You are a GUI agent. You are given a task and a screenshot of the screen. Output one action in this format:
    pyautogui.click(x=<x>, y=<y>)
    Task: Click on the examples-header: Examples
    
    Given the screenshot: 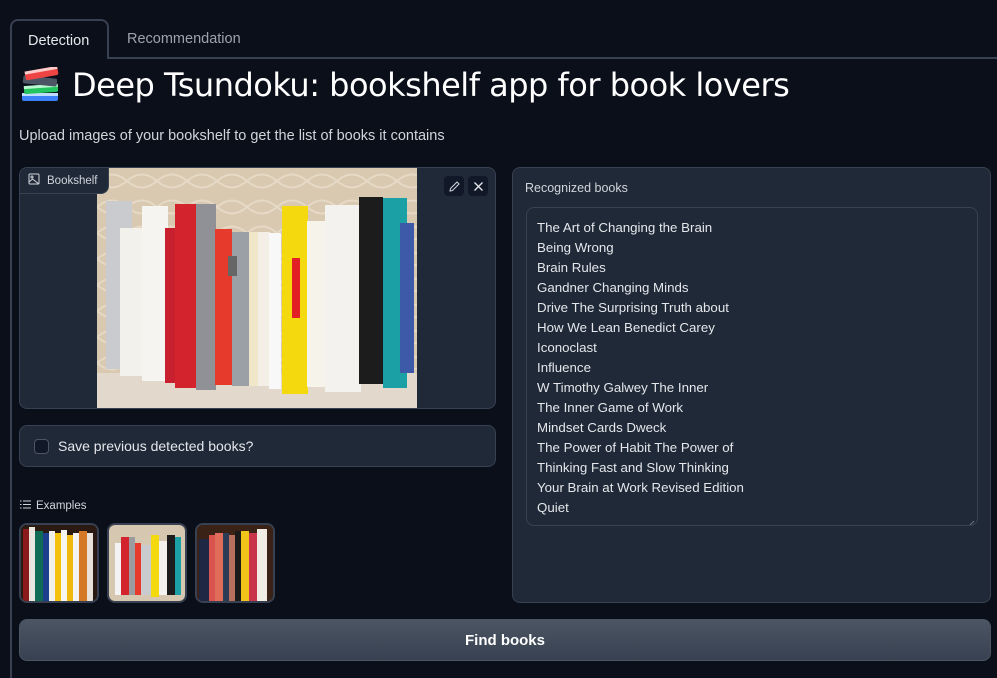 What is the action you would take?
    pyautogui.click(x=53, y=506)
    